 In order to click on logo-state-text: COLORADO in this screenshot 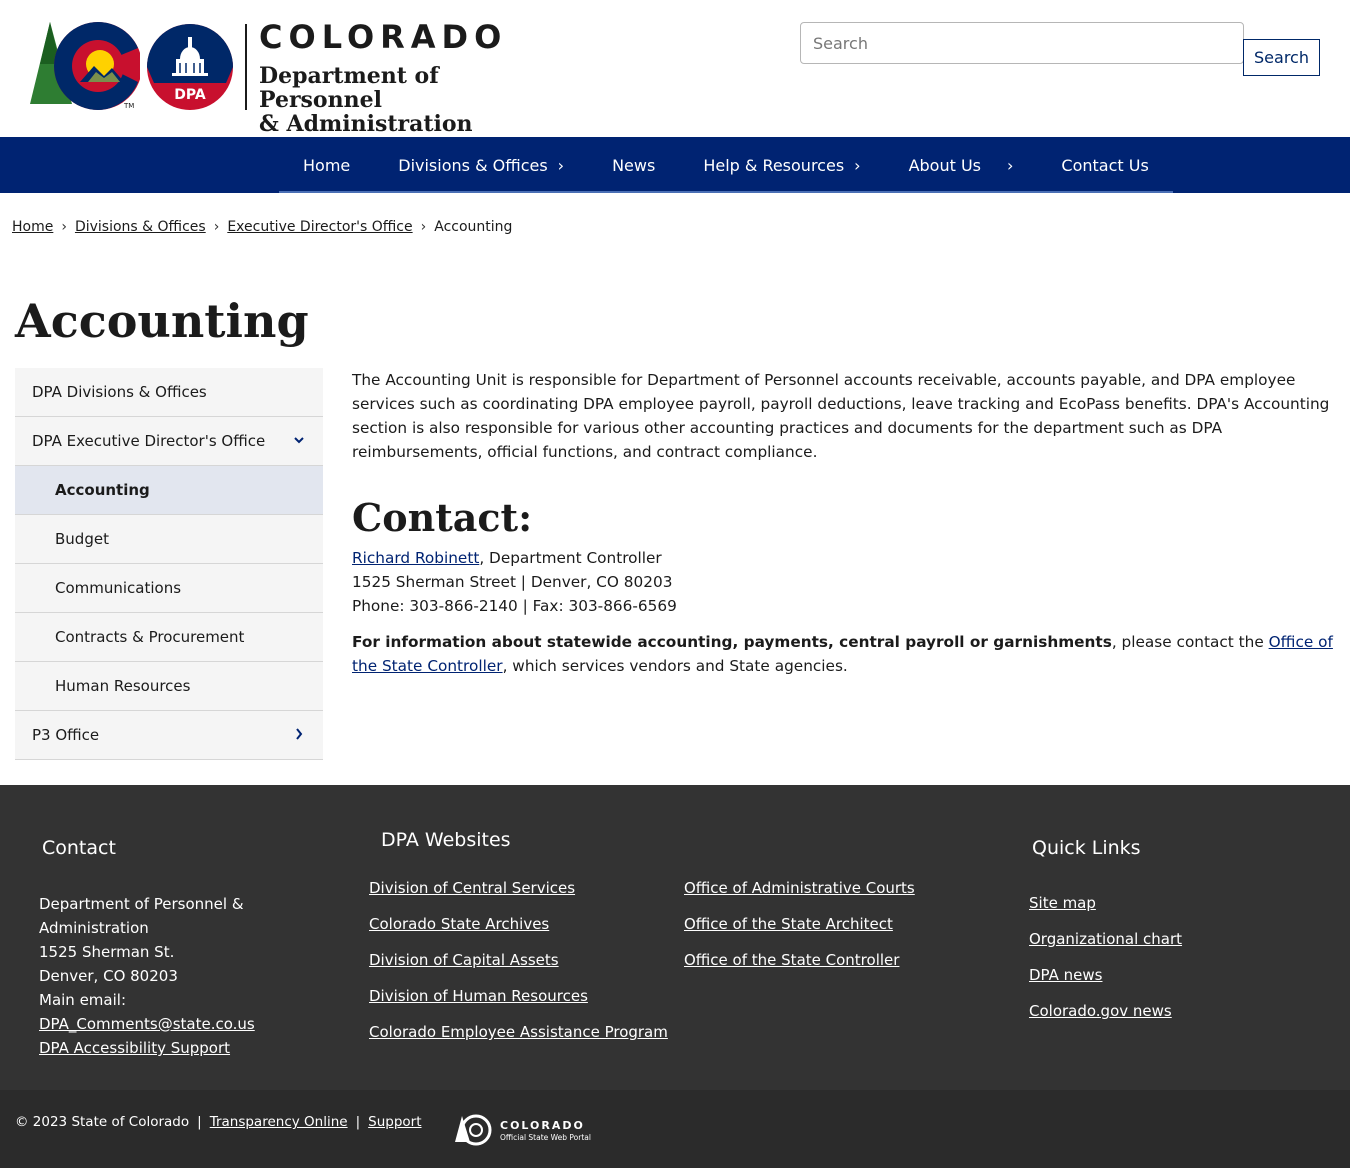, I will do `click(383, 37)`.